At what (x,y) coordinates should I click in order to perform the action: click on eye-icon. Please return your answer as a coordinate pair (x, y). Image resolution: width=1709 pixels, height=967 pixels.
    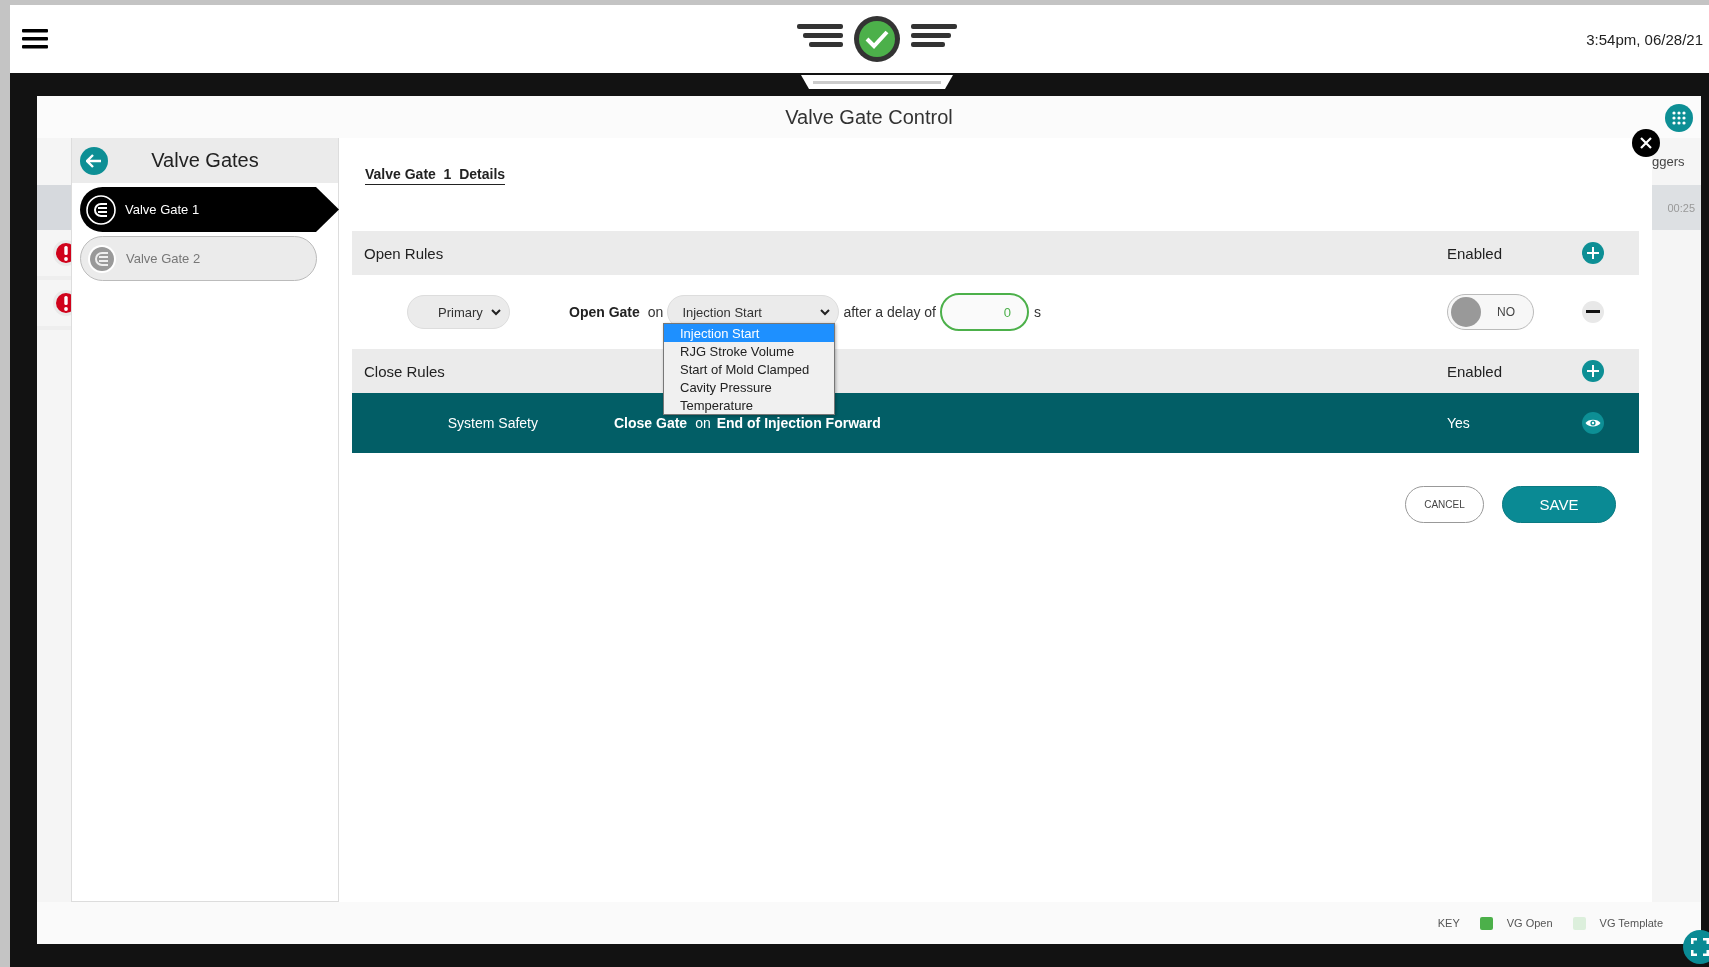
    Looking at the image, I should click on (1593, 423).